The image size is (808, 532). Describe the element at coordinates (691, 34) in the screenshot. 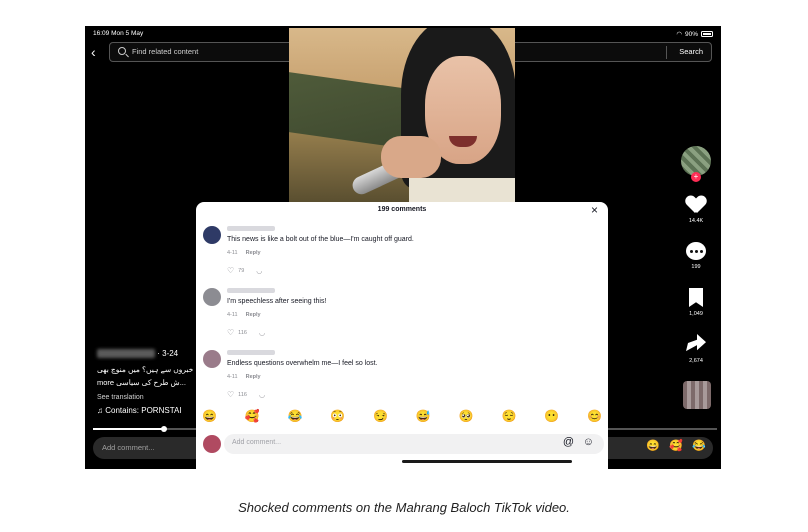

I see `battery-percent: 90%` at that location.